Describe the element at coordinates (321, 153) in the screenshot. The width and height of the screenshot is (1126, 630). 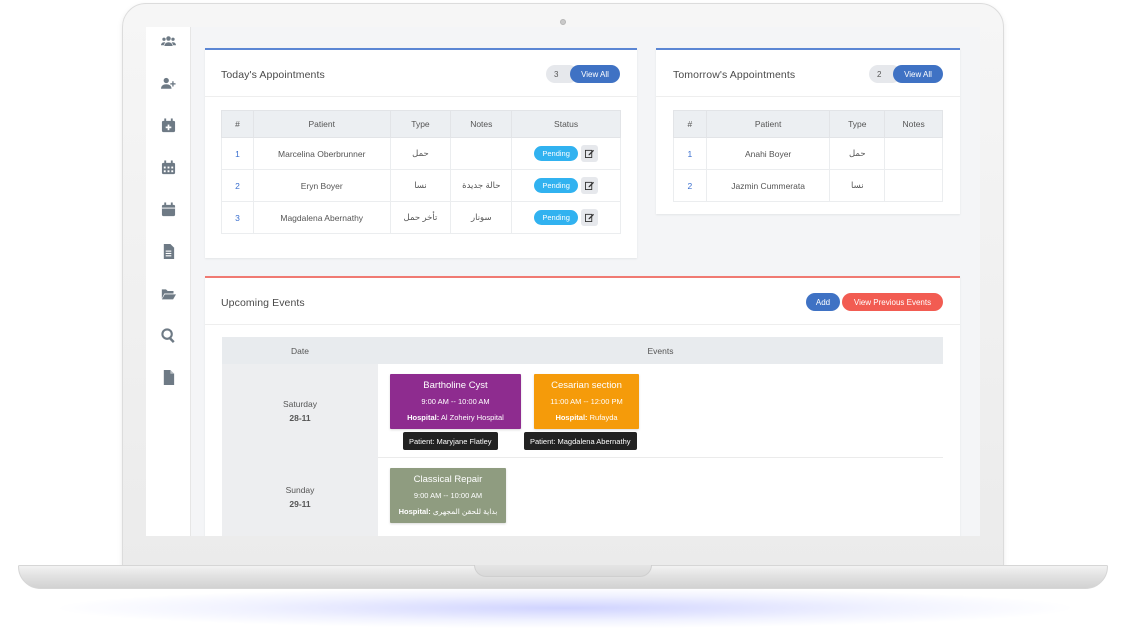
I see `row-patient: Marcelina Oberbrunner` at that location.